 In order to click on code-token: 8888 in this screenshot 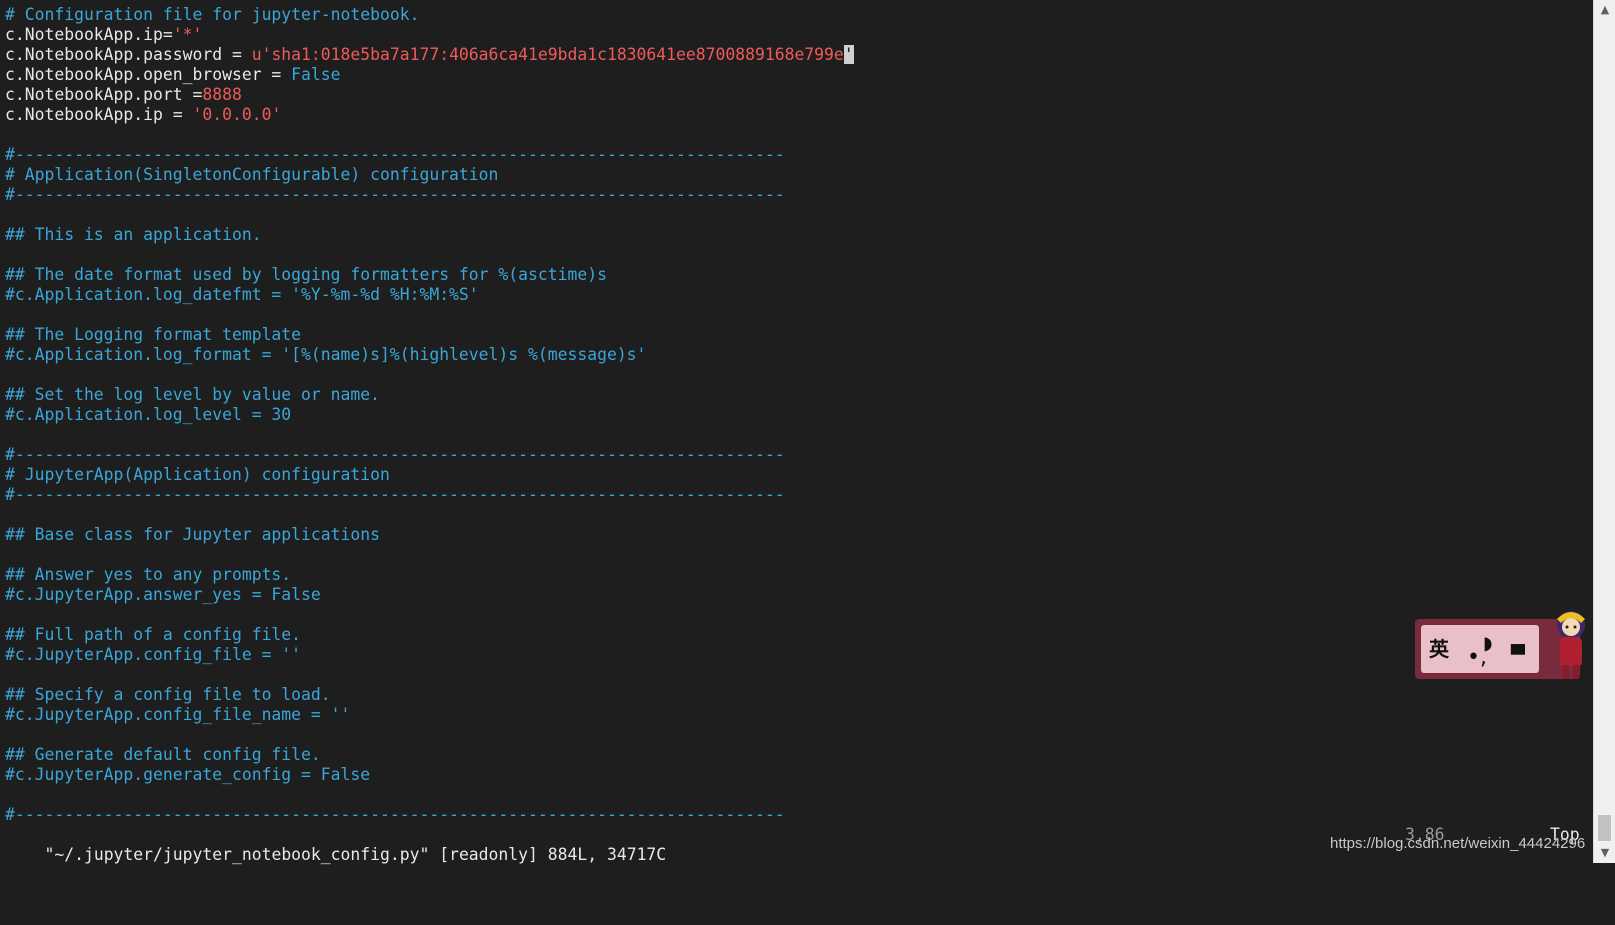, I will do `click(222, 94)`.